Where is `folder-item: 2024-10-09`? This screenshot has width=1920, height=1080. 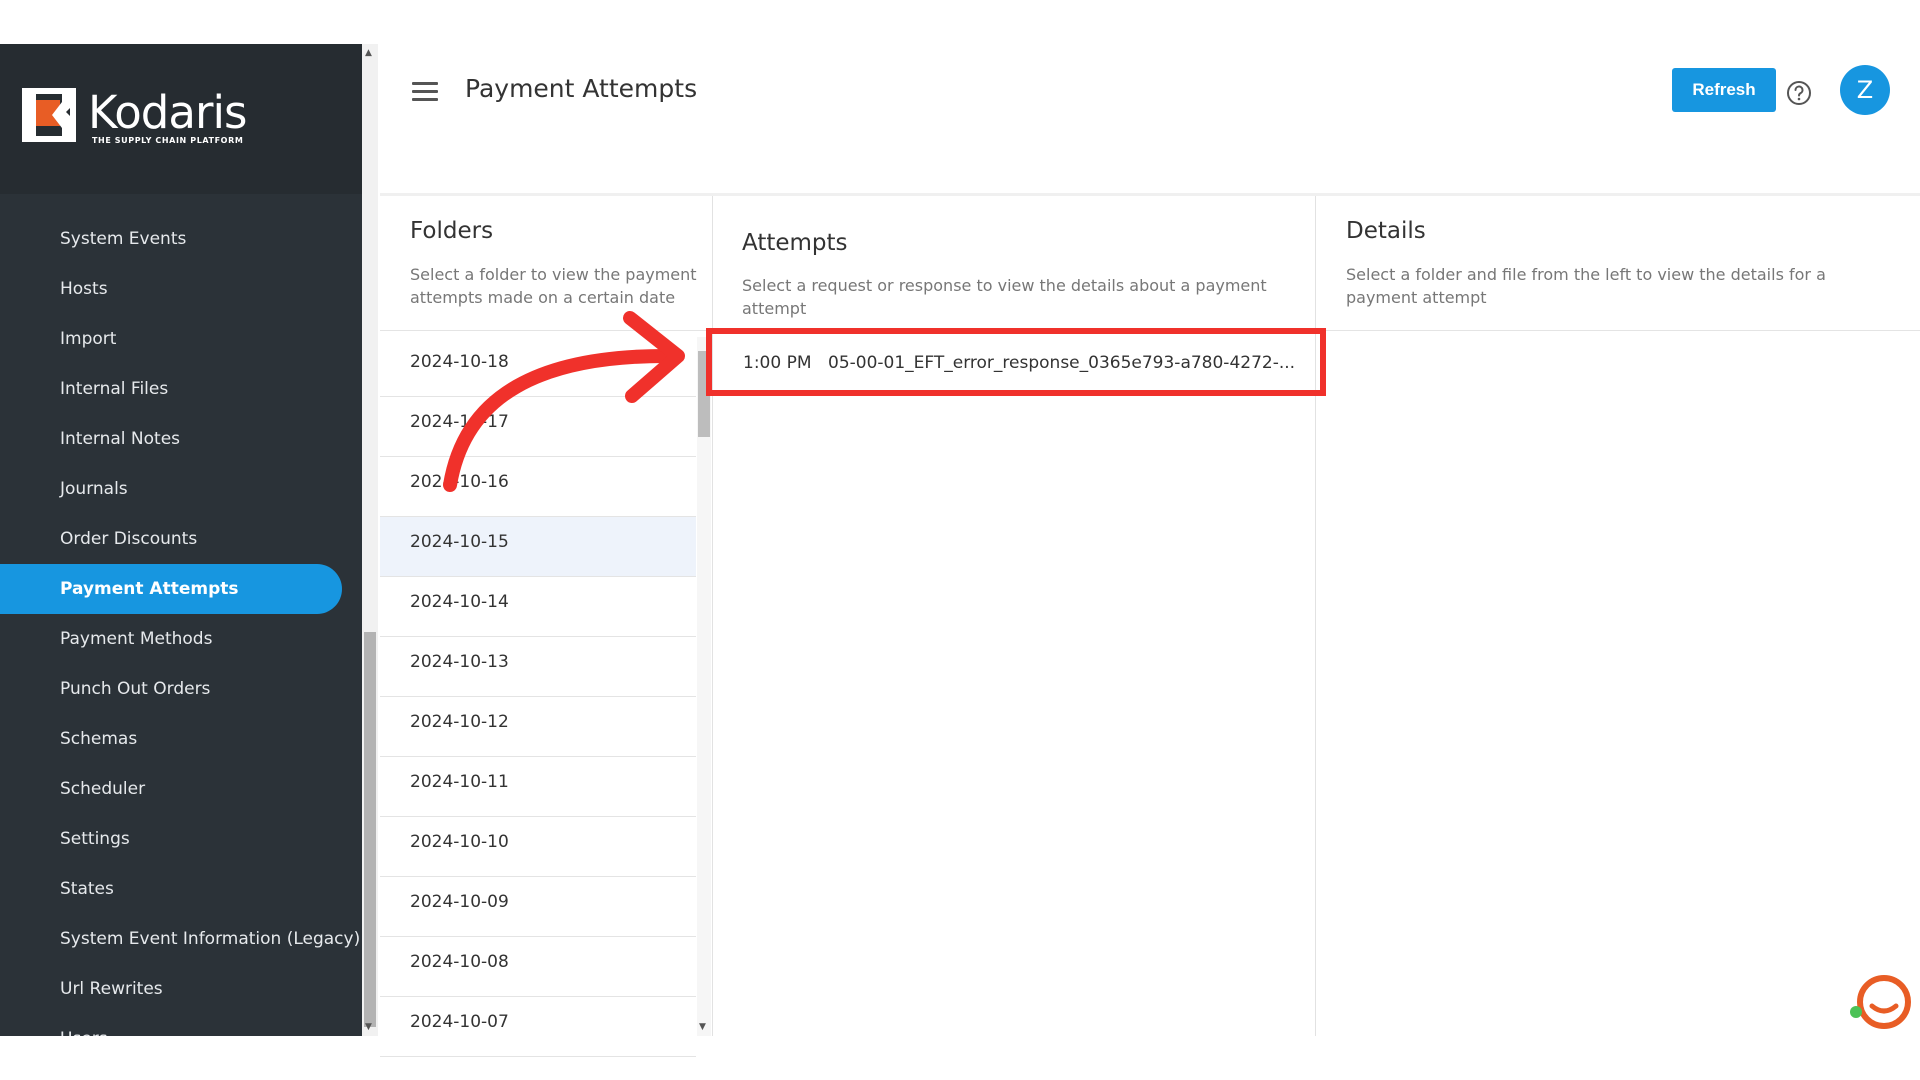
folder-item: 2024-10-09 is located at coordinates (538, 907).